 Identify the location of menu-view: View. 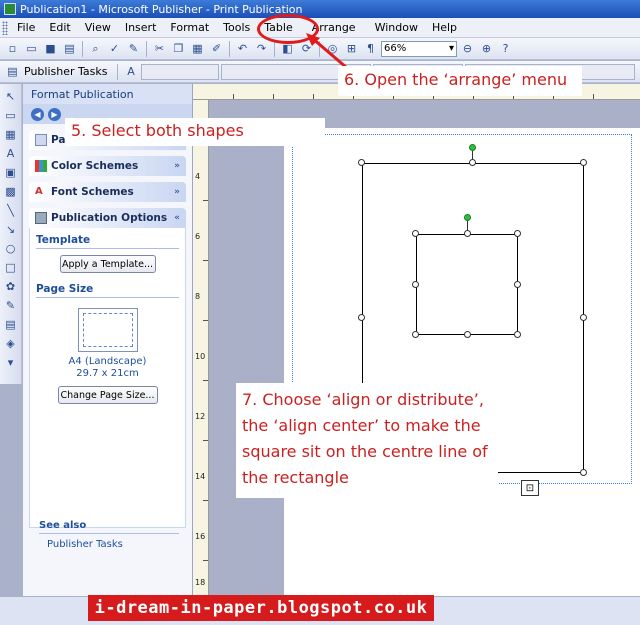
(98, 28).